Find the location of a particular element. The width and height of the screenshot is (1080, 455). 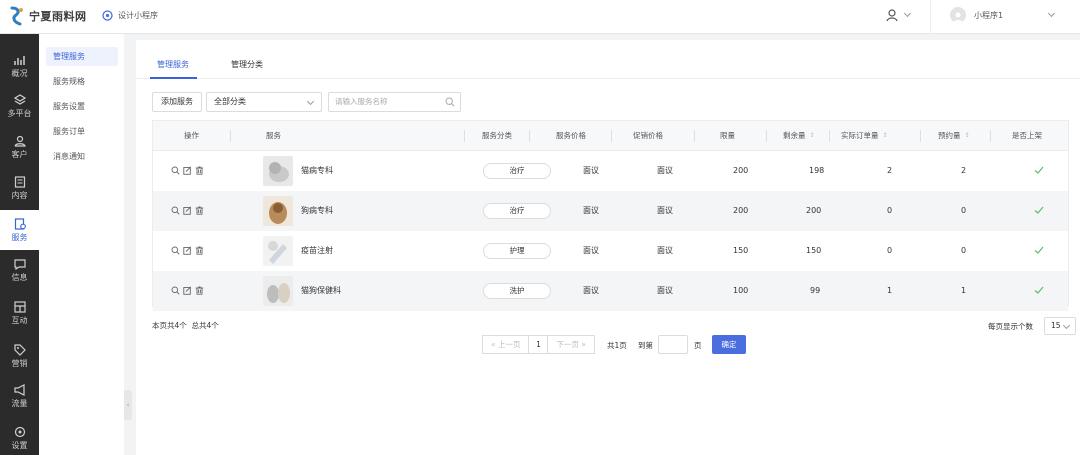

table-row: 狗病专科 治疗 面议 面议 200 200 0 0 is located at coordinates (610, 211).